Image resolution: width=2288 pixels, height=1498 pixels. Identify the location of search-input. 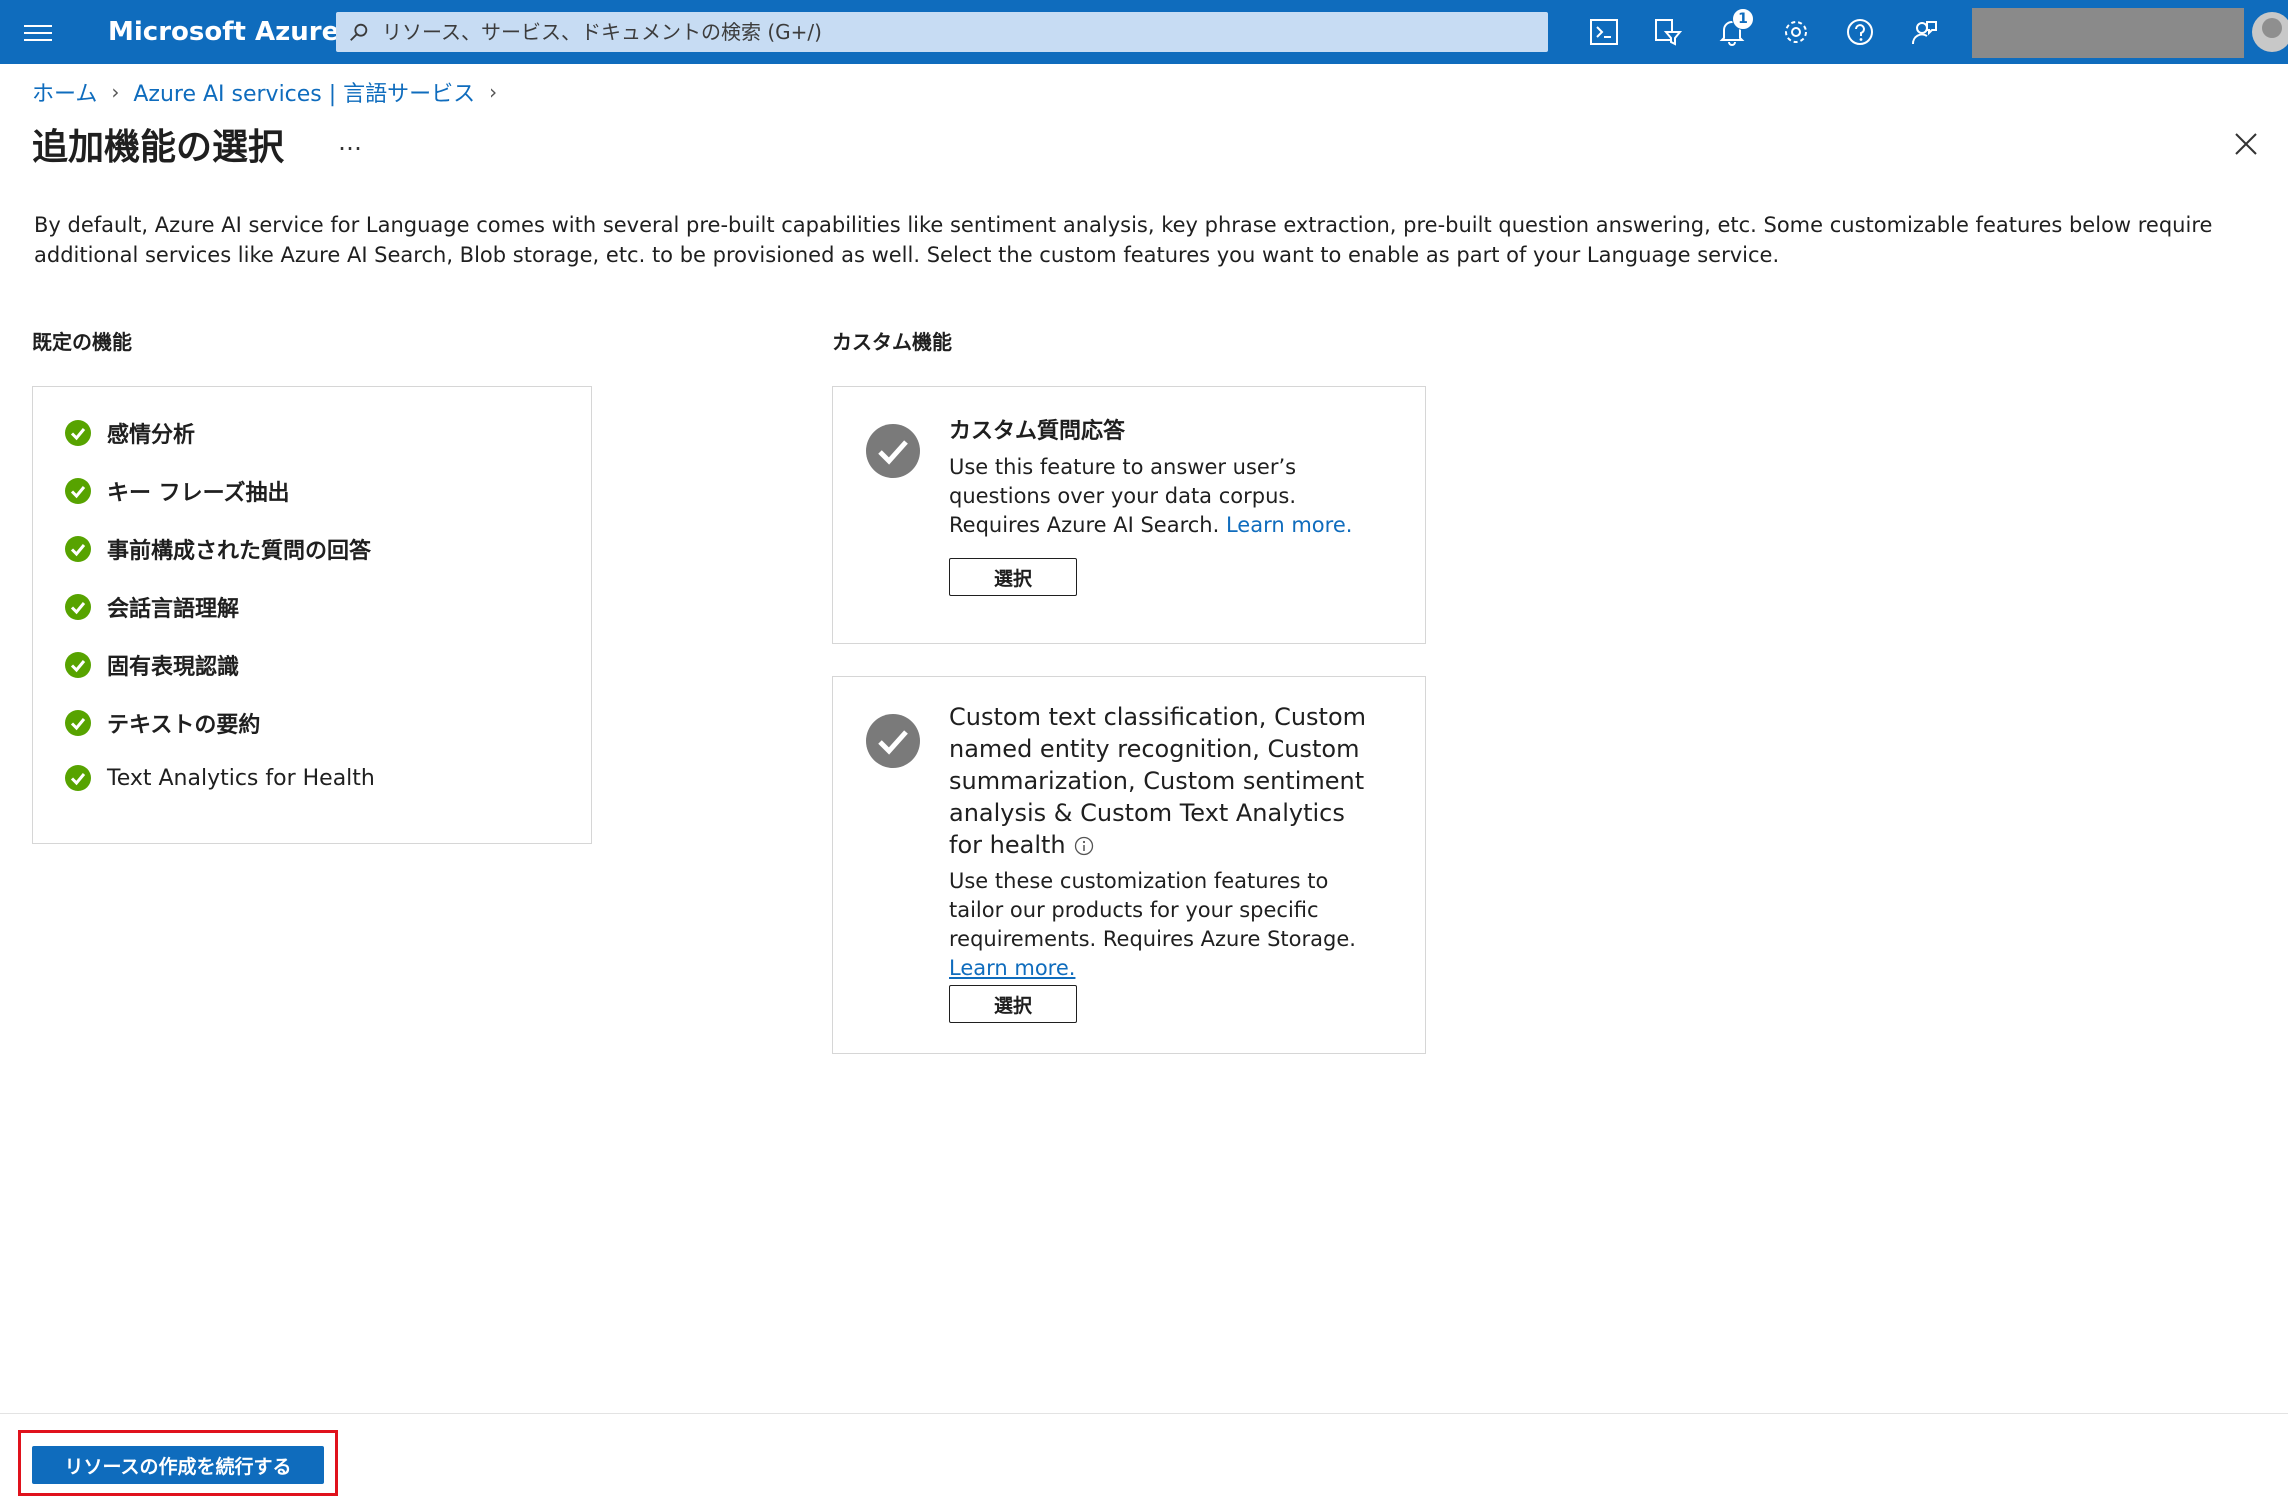
(957, 32).